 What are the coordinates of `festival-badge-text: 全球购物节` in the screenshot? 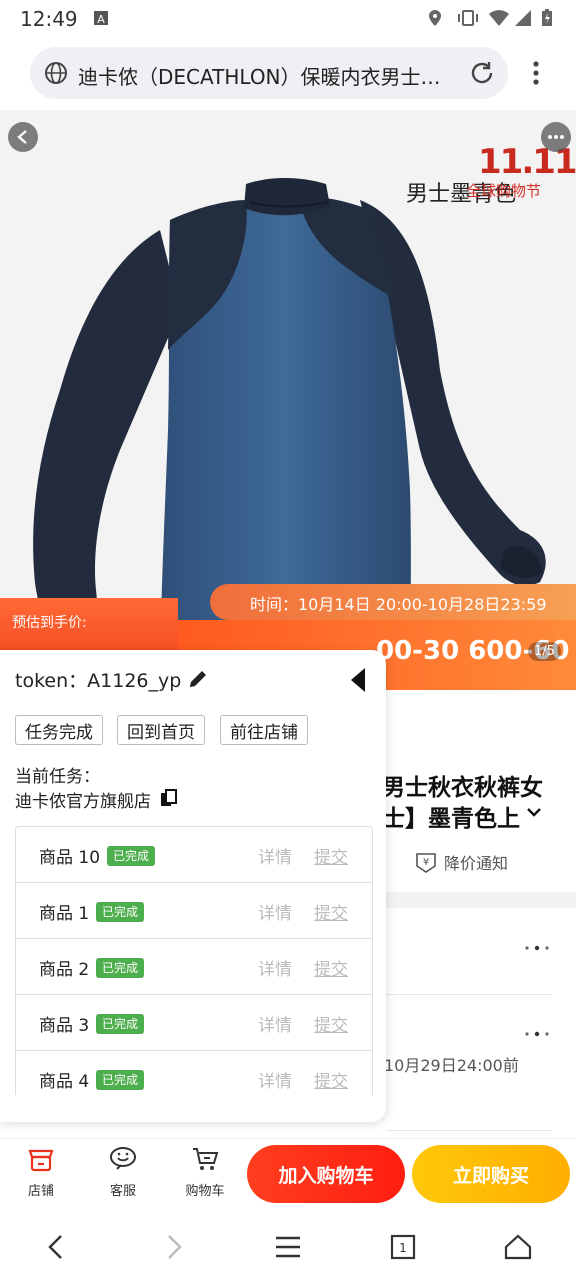 It's located at (504, 191).